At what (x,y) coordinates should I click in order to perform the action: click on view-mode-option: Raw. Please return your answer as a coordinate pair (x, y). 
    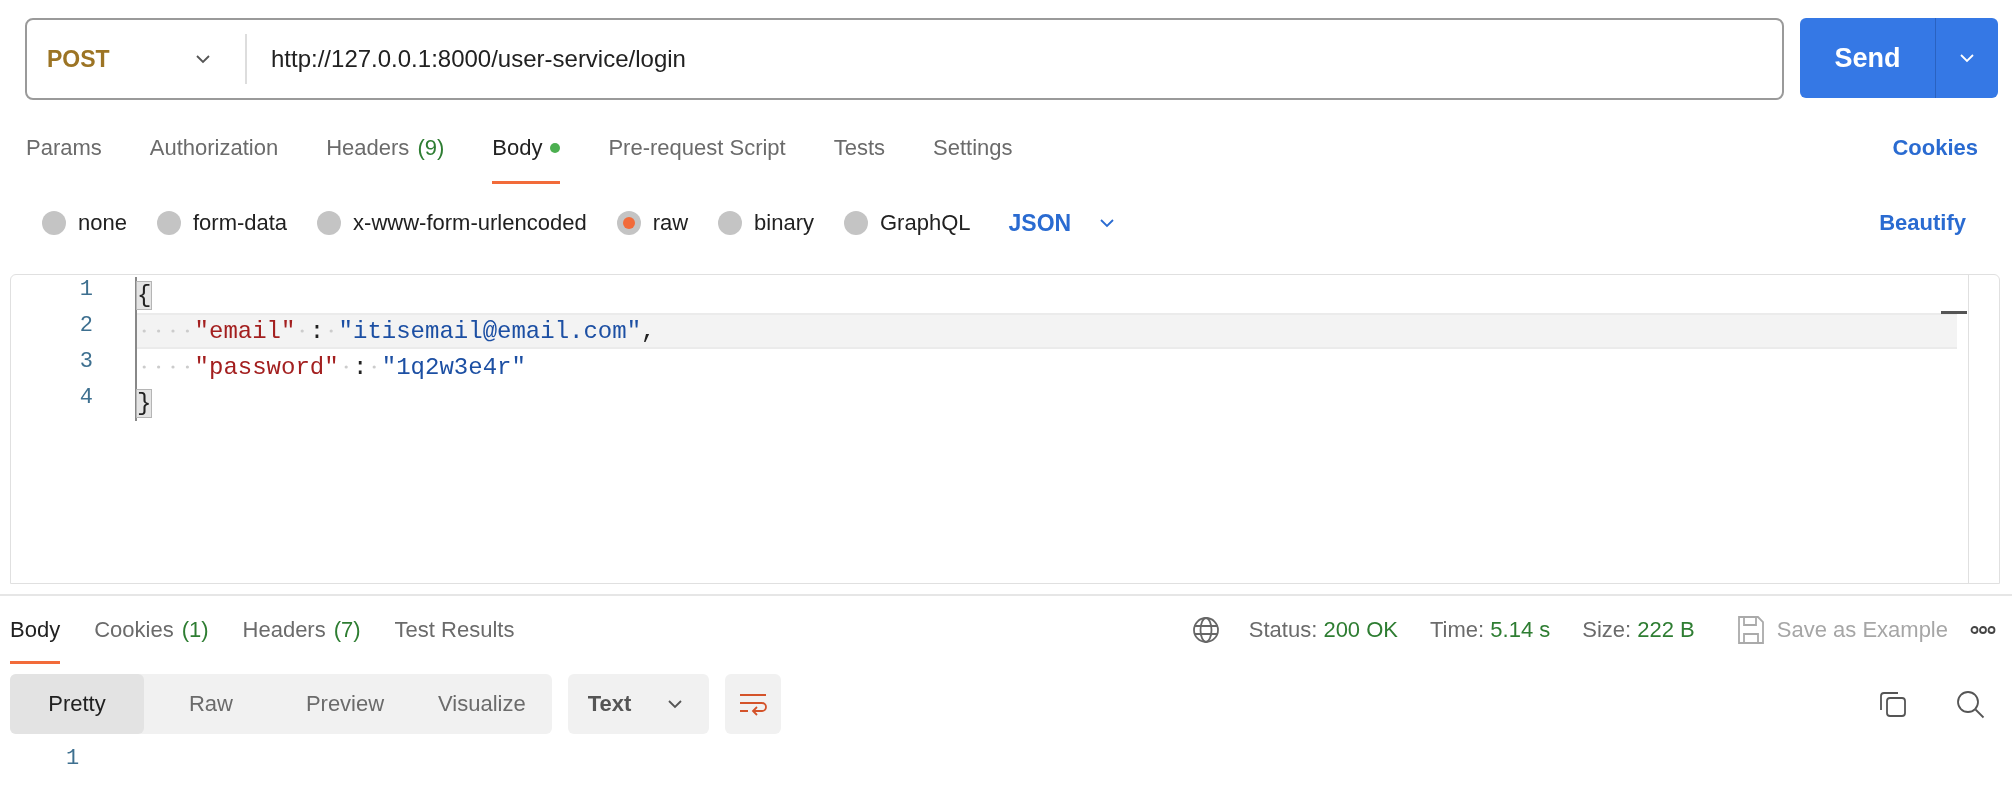
    Looking at the image, I should click on (211, 704).